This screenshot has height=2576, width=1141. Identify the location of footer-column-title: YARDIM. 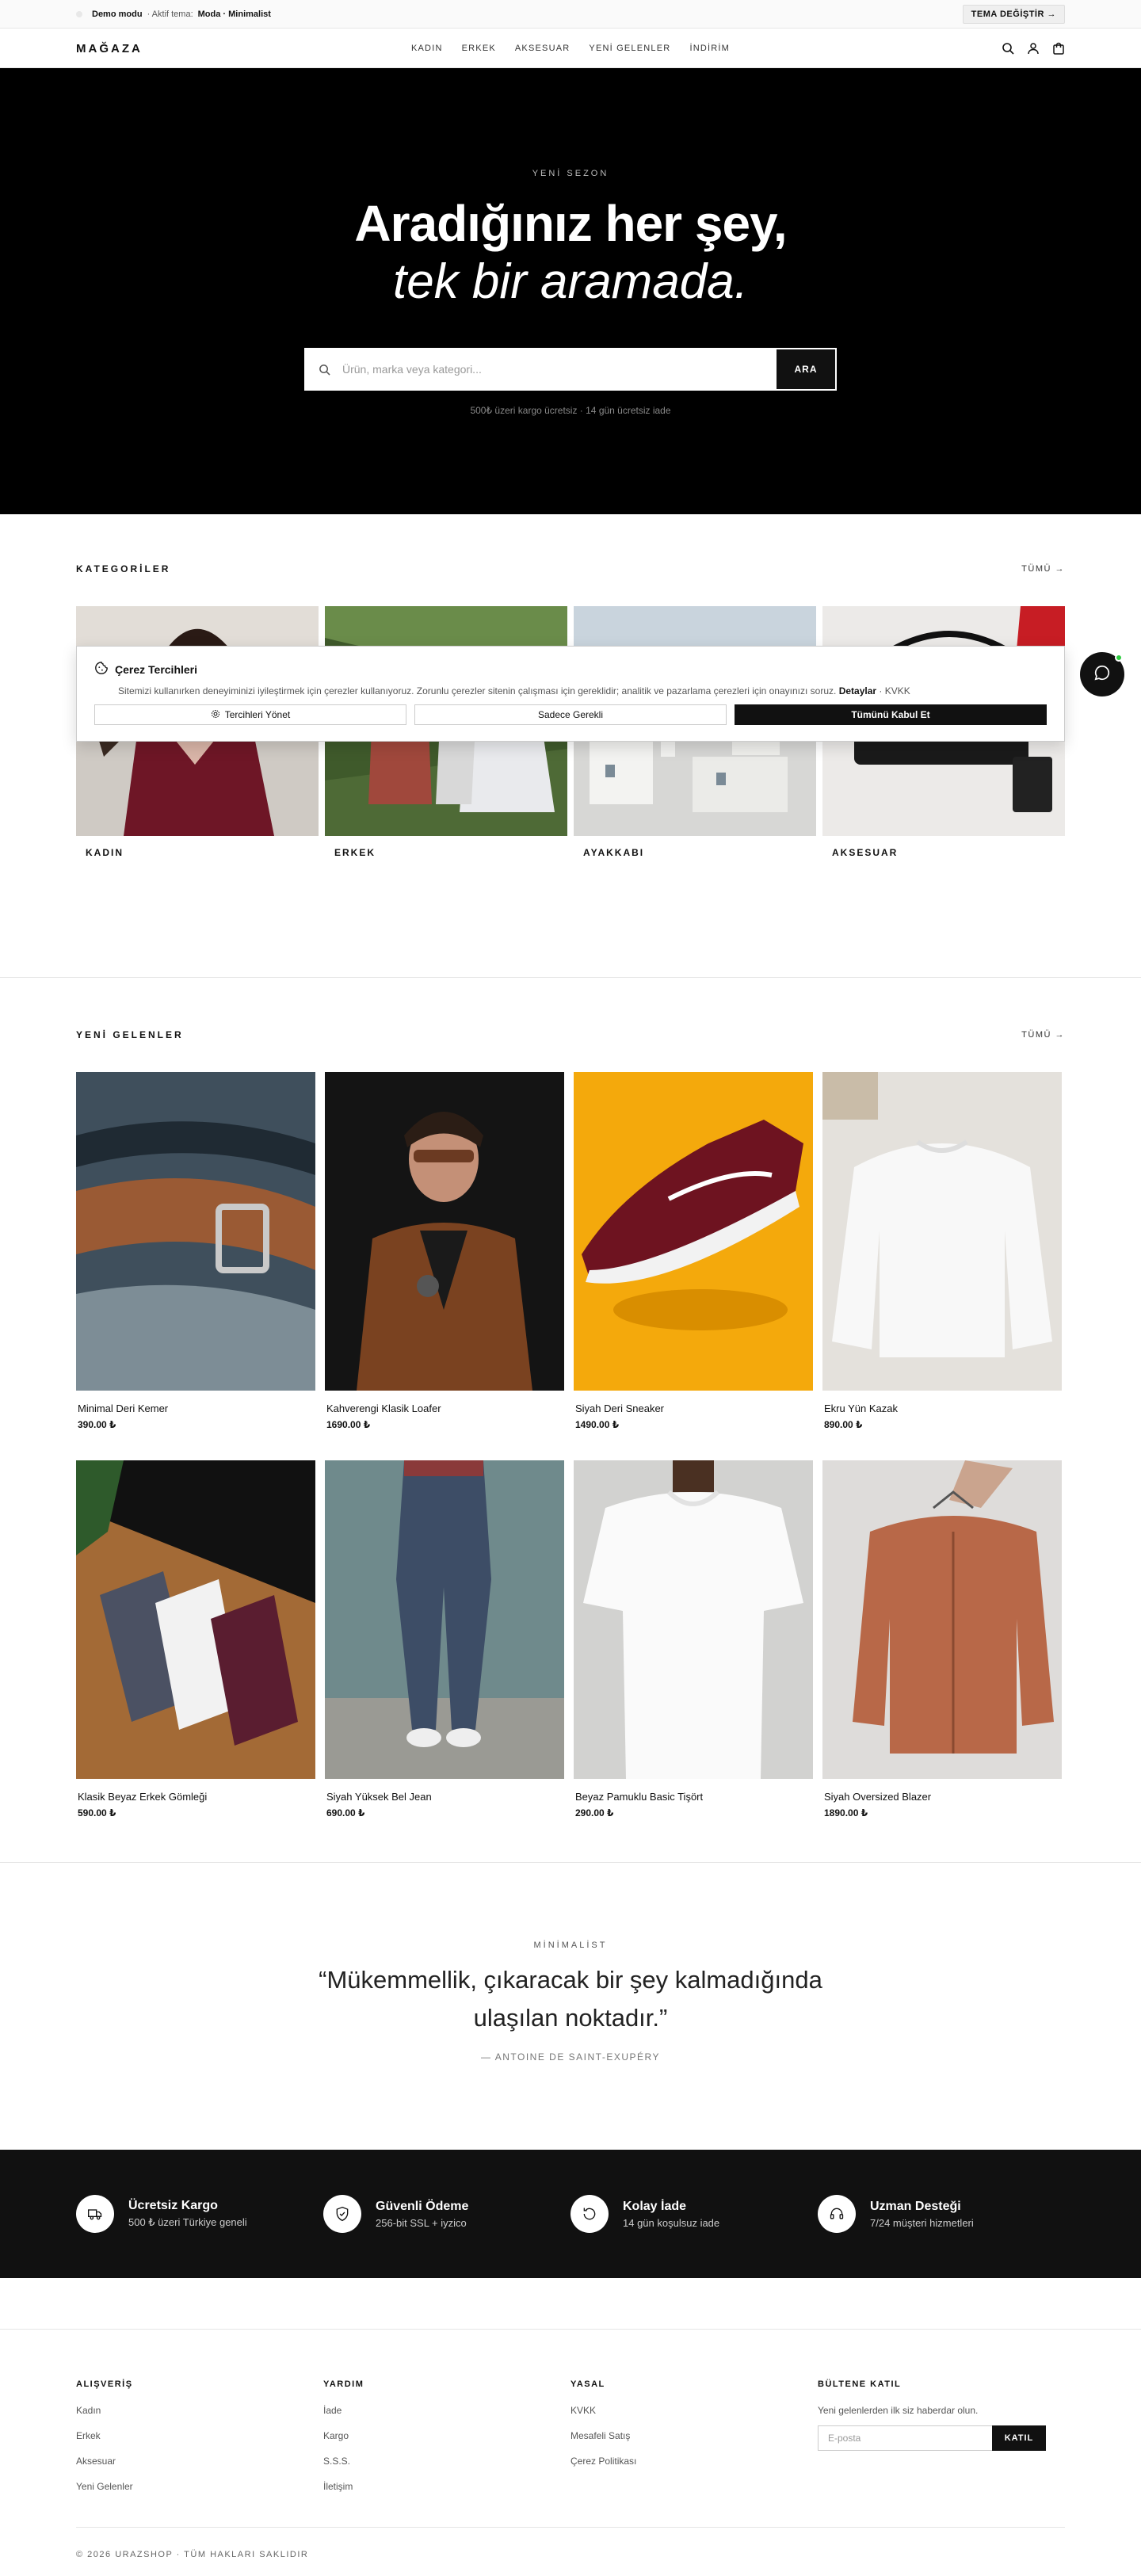
(343, 2384).